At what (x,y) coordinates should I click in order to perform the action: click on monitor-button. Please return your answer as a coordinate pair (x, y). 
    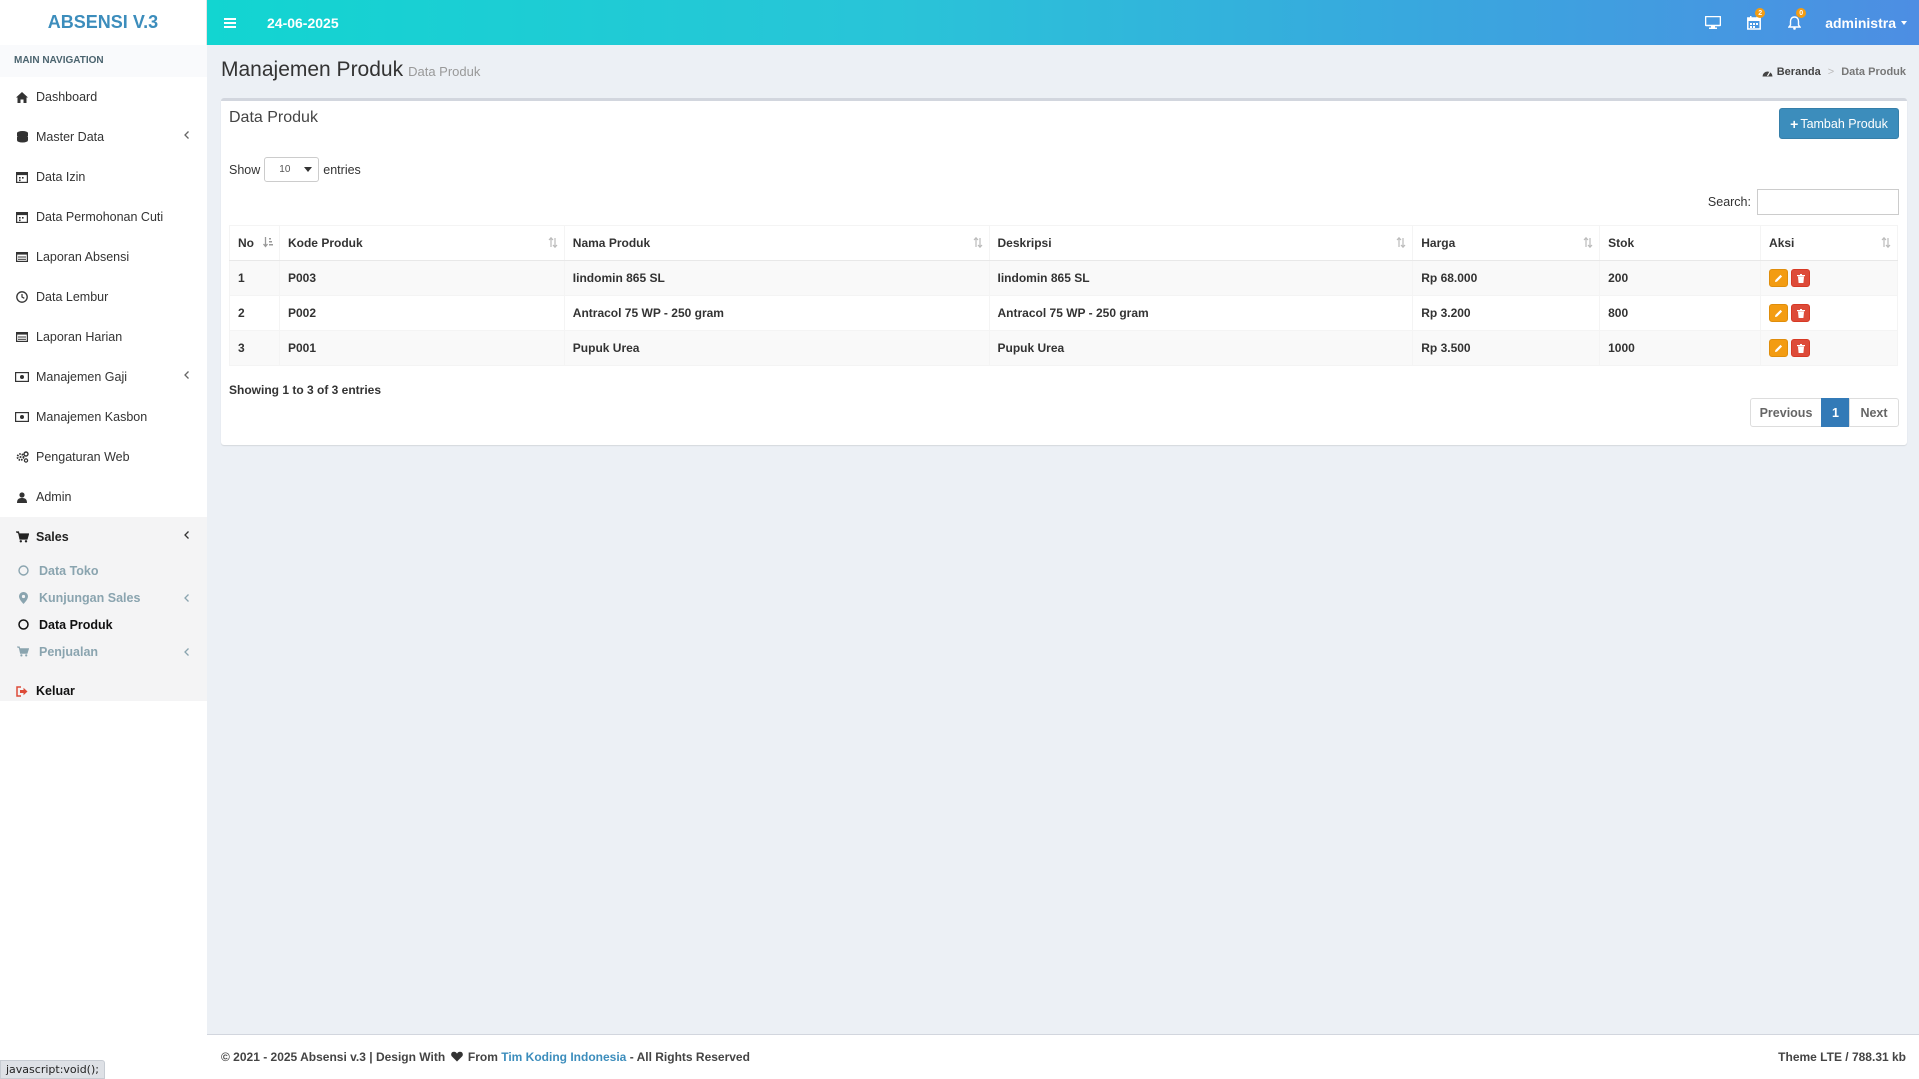
    Looking at the image, I should click on (1712, 22).